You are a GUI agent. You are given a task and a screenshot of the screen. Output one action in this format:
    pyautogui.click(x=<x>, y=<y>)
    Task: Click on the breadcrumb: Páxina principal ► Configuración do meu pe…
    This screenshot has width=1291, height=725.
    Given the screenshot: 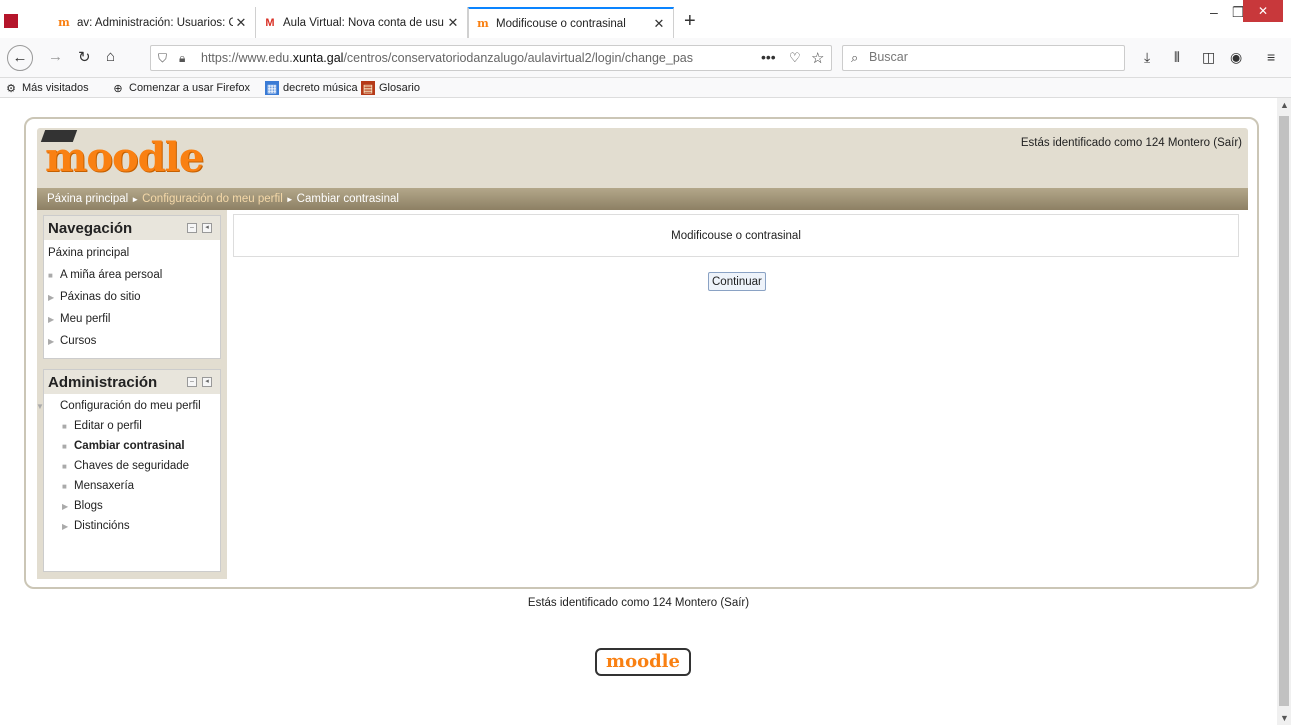 What is the action you would take?
    pyautogui.click(x=642, y=199)
    